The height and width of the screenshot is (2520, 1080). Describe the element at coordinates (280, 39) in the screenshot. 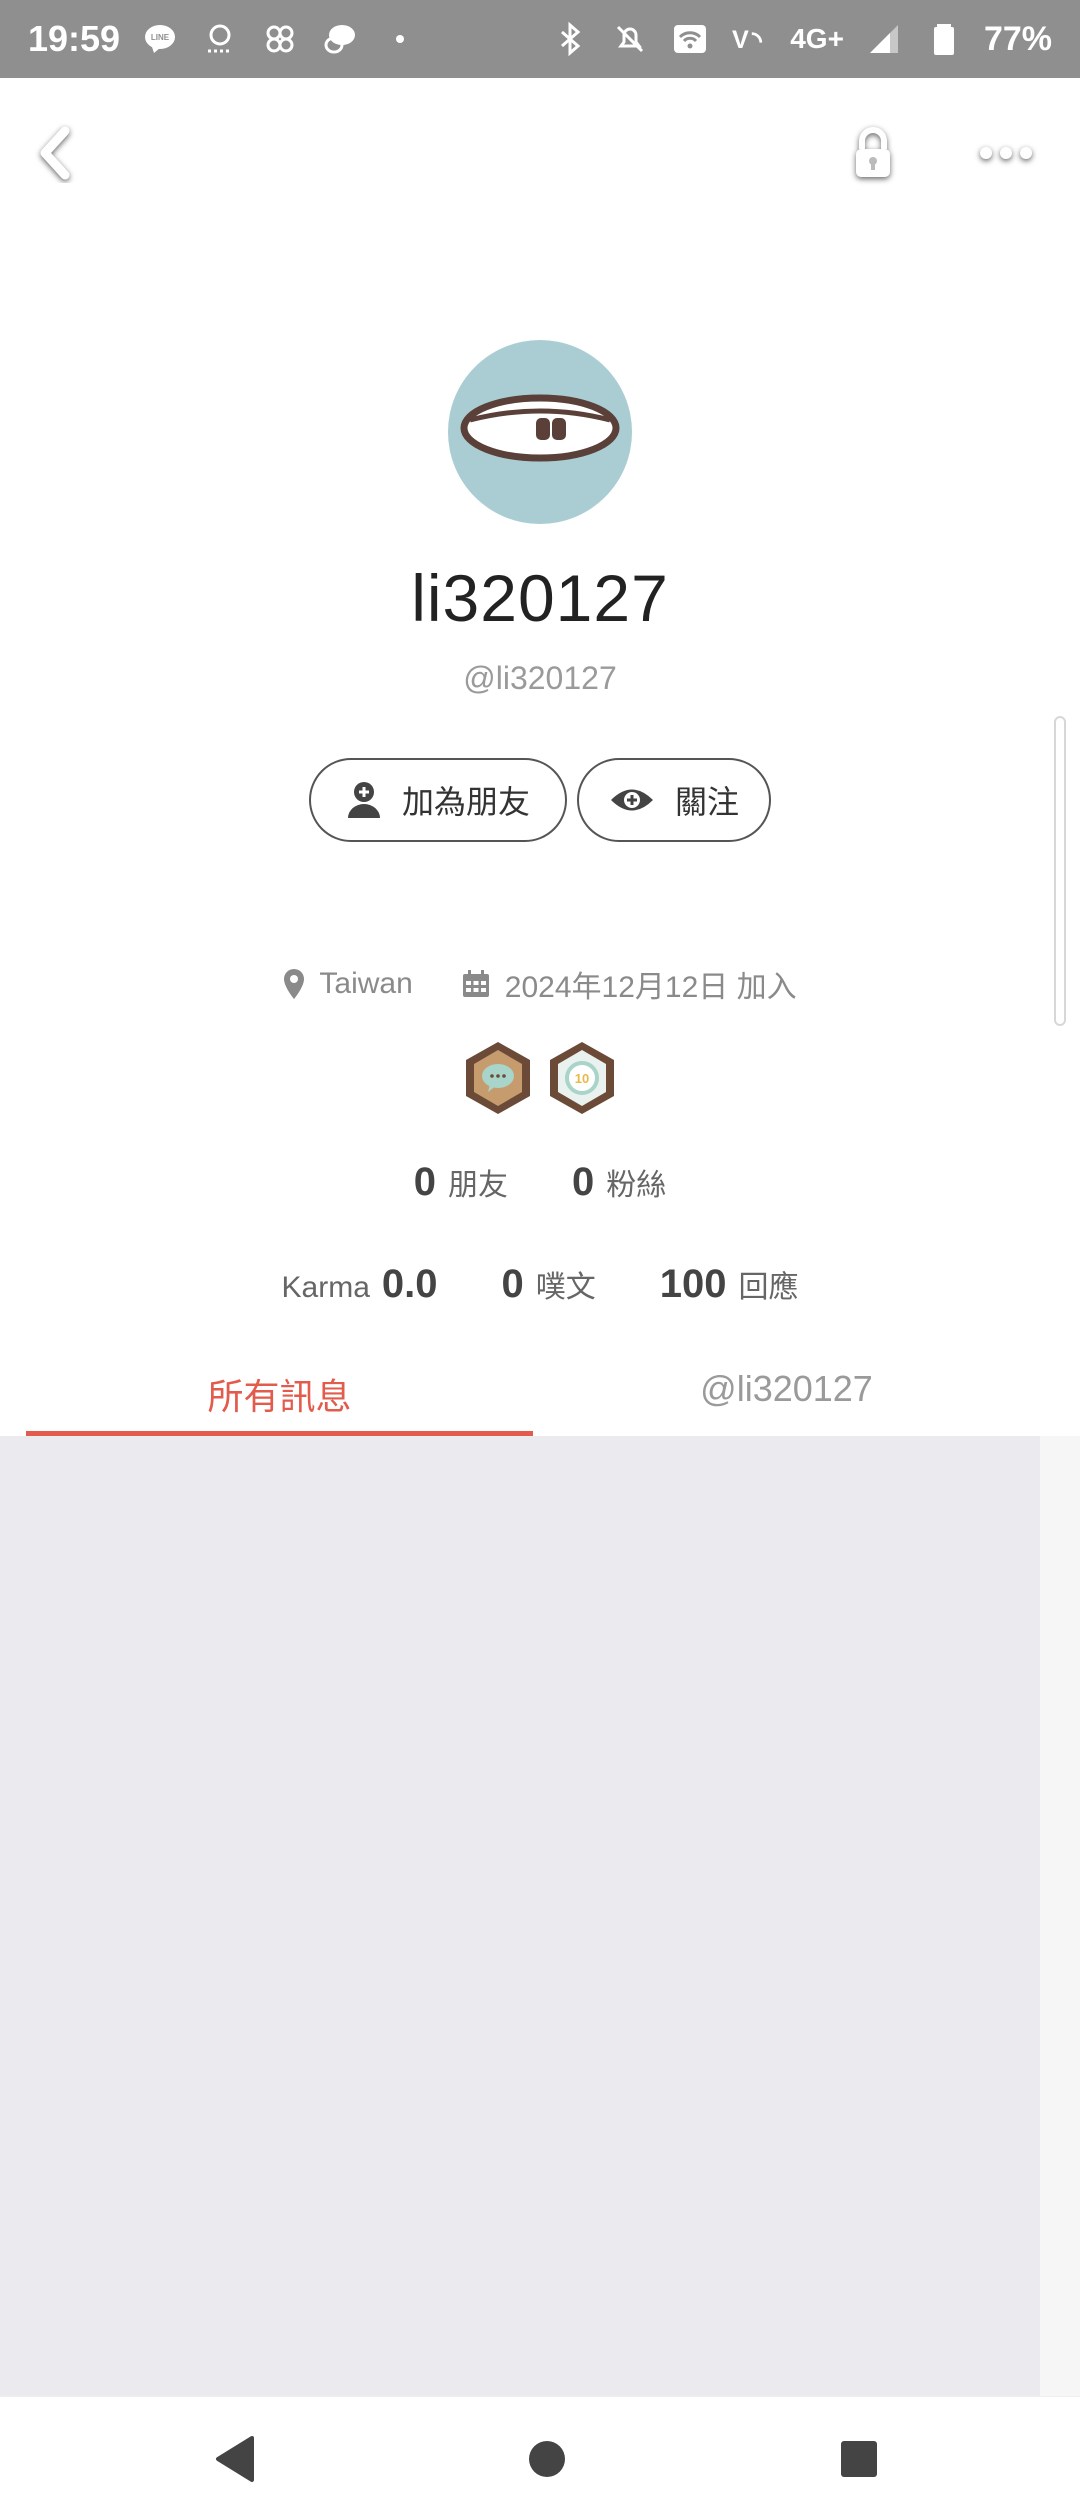

I see `pinwheel-icon` at that location.